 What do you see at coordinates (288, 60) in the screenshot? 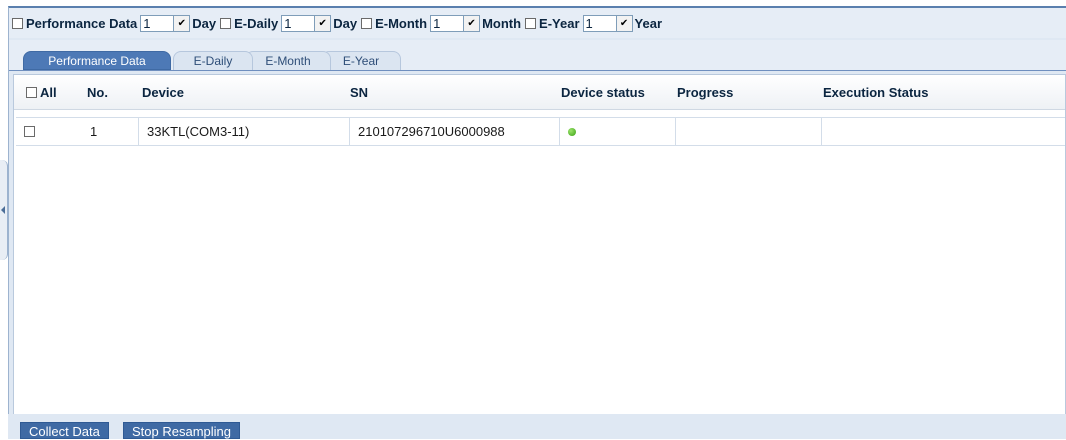
I see `tab-e-month: E-Month` at bounding box center [288, 60].